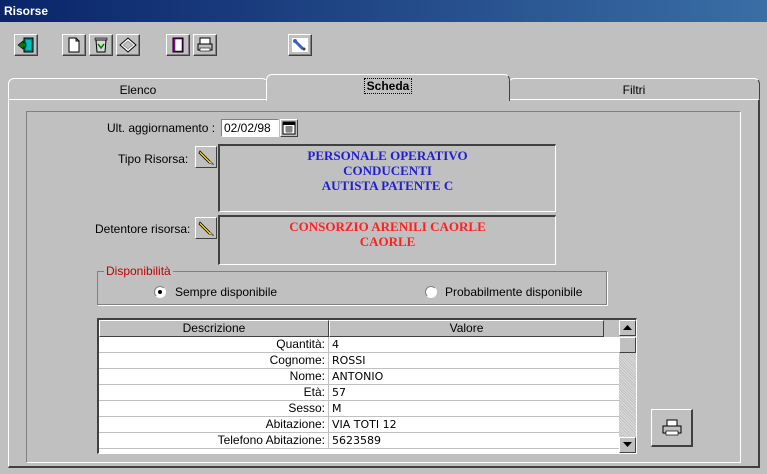  Describe the element at coordinates (153, 159) in the screenshot. I see `tipo-risorsa-label: Tipo Risorsa:` at that location.